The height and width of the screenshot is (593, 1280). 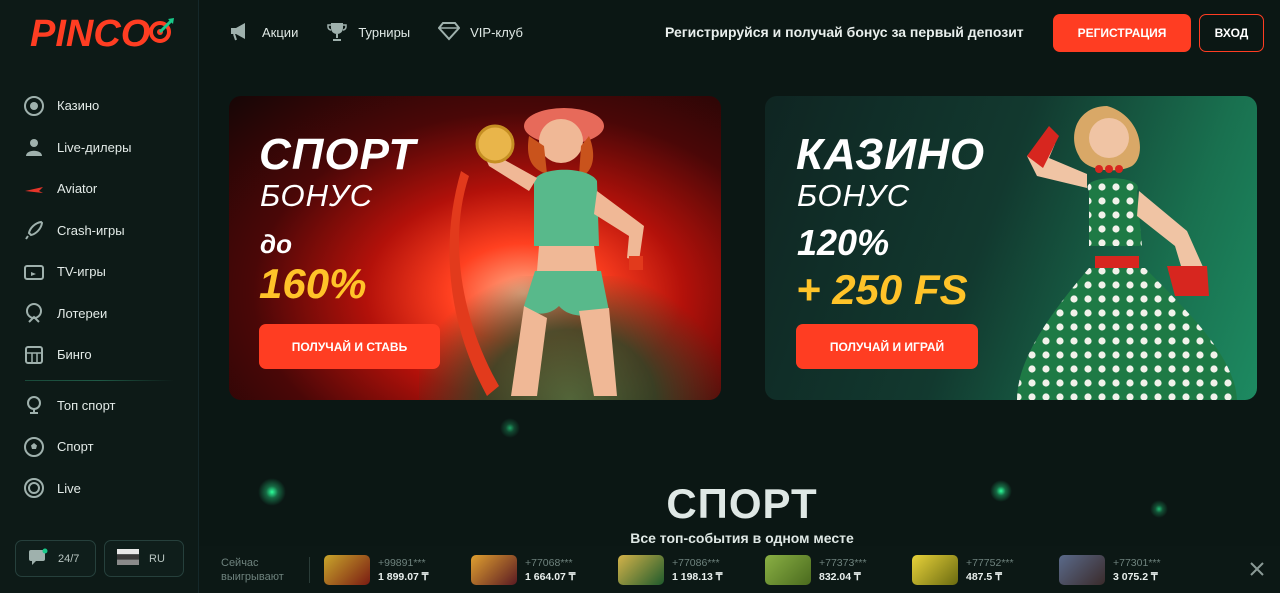 I want to click on bingo-icon, so click(x=34, y=355).